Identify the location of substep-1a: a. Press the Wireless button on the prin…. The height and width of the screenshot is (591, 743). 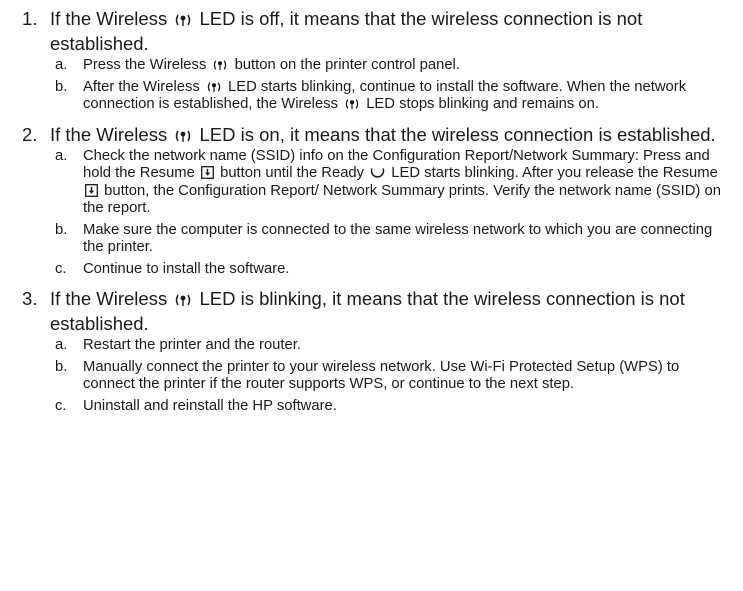
(257, 65).